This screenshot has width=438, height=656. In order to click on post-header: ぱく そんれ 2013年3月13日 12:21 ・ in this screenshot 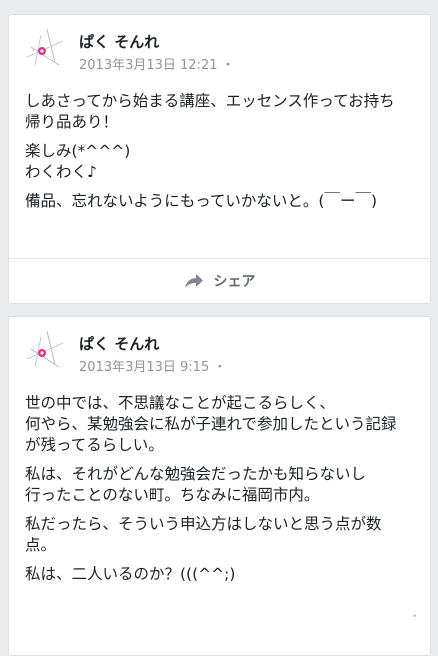, I will do `click(220, 51)`.